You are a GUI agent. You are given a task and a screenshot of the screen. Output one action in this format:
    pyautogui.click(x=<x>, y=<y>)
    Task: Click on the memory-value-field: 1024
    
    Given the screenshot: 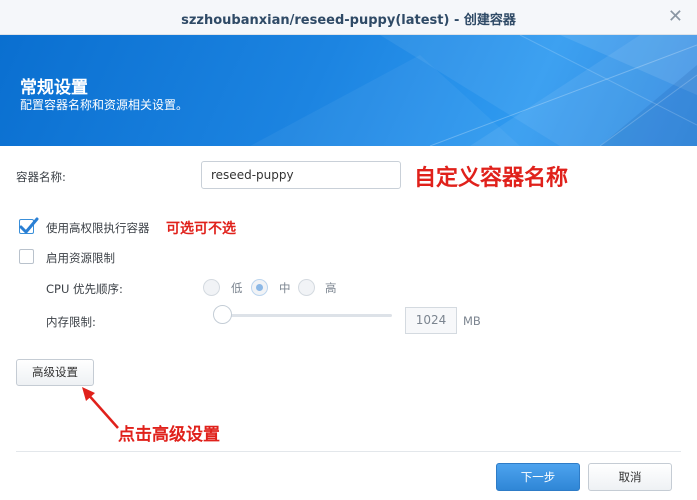 What is the action you would take?
    pyautogui.click(x=431, y=320)
    